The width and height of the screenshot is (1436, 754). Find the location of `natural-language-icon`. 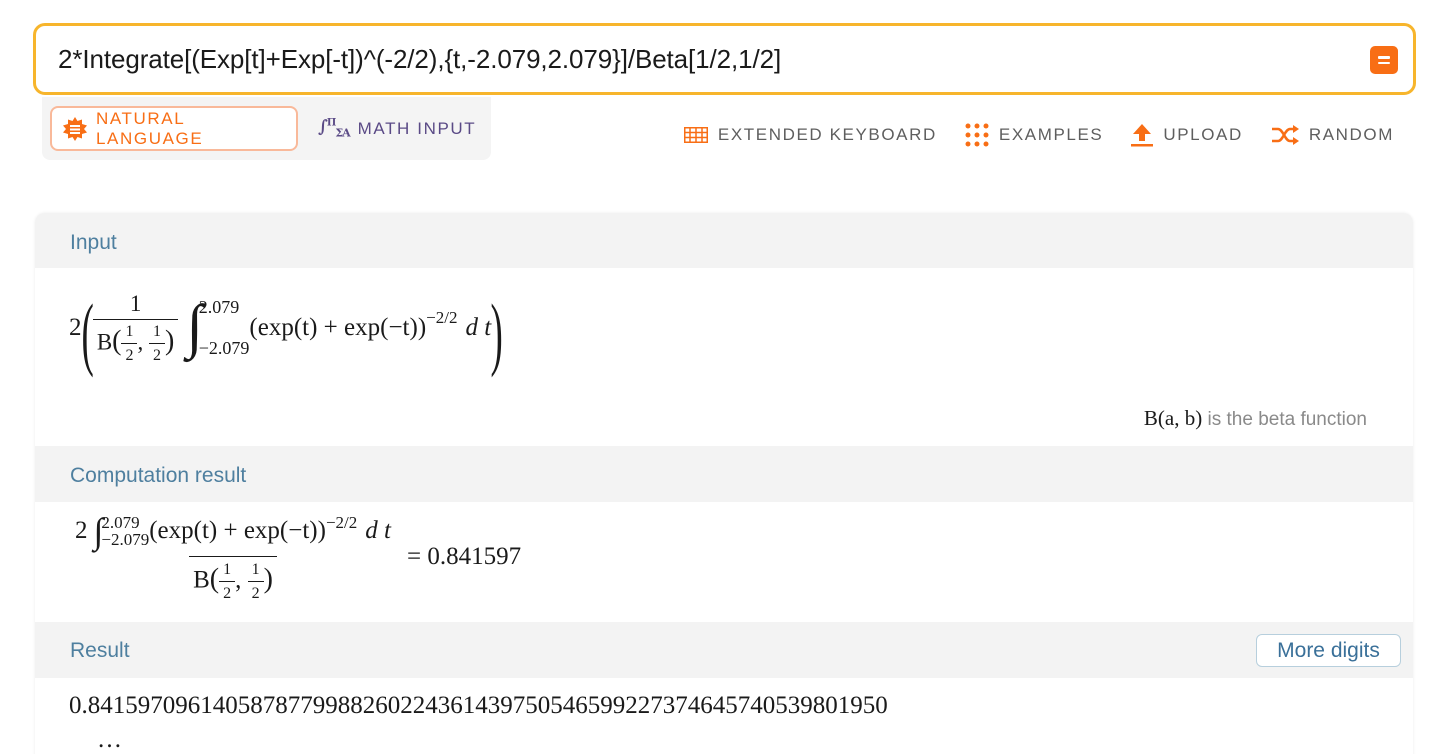

natural-language-icon is located at coordinates (75, 129).